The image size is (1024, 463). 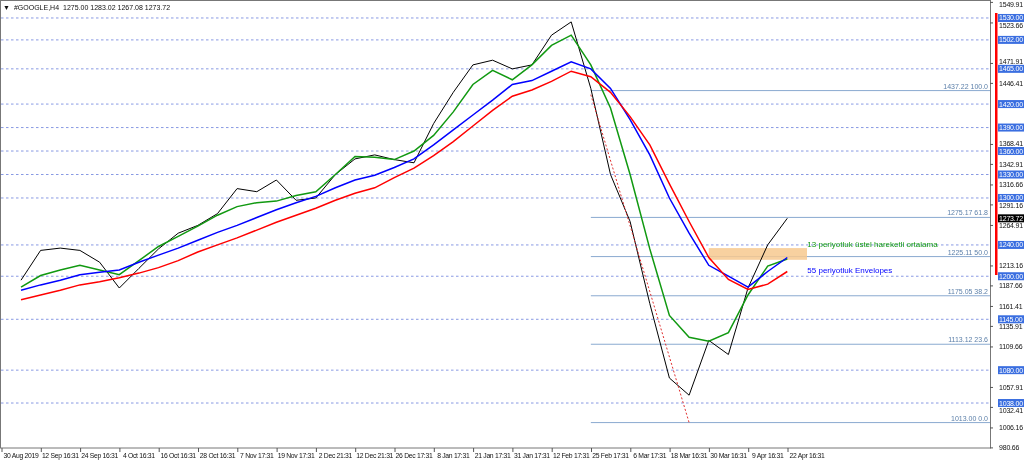 I want to click on indicator-label: 55 periyotluk Envelopes, so click(x=850, y=271).